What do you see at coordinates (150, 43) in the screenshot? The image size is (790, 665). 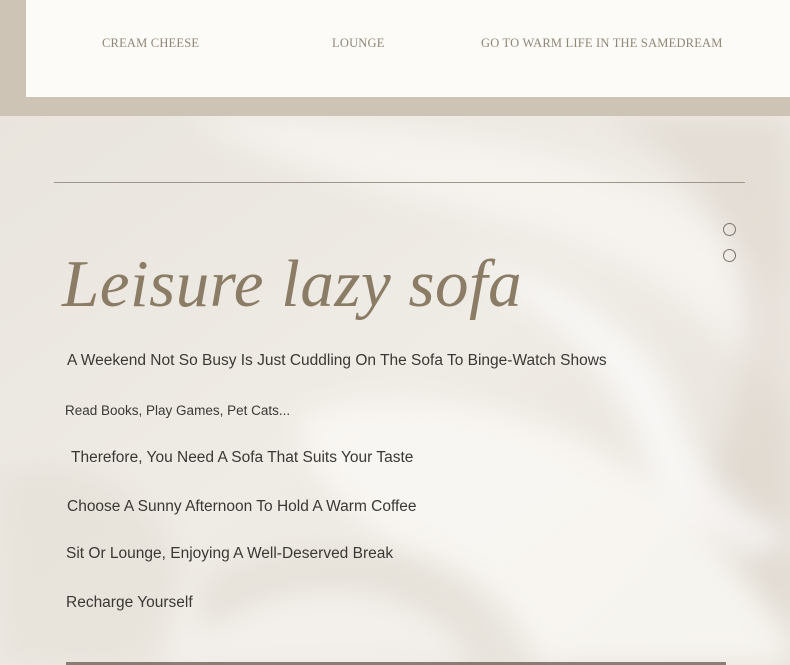 I see `nav-item-cream-cheese: CREAM CHEESE` at bounding box center [150, 43].